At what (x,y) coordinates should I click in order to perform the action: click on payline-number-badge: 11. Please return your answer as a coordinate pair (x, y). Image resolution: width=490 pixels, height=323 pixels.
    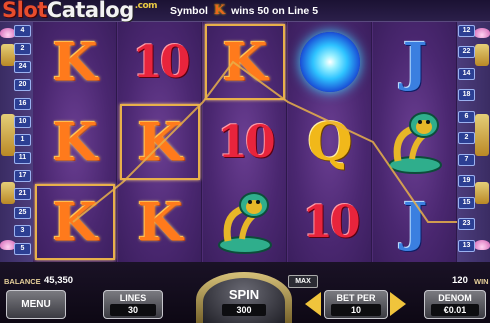
    Looking at the image, I should click on (22, 158).